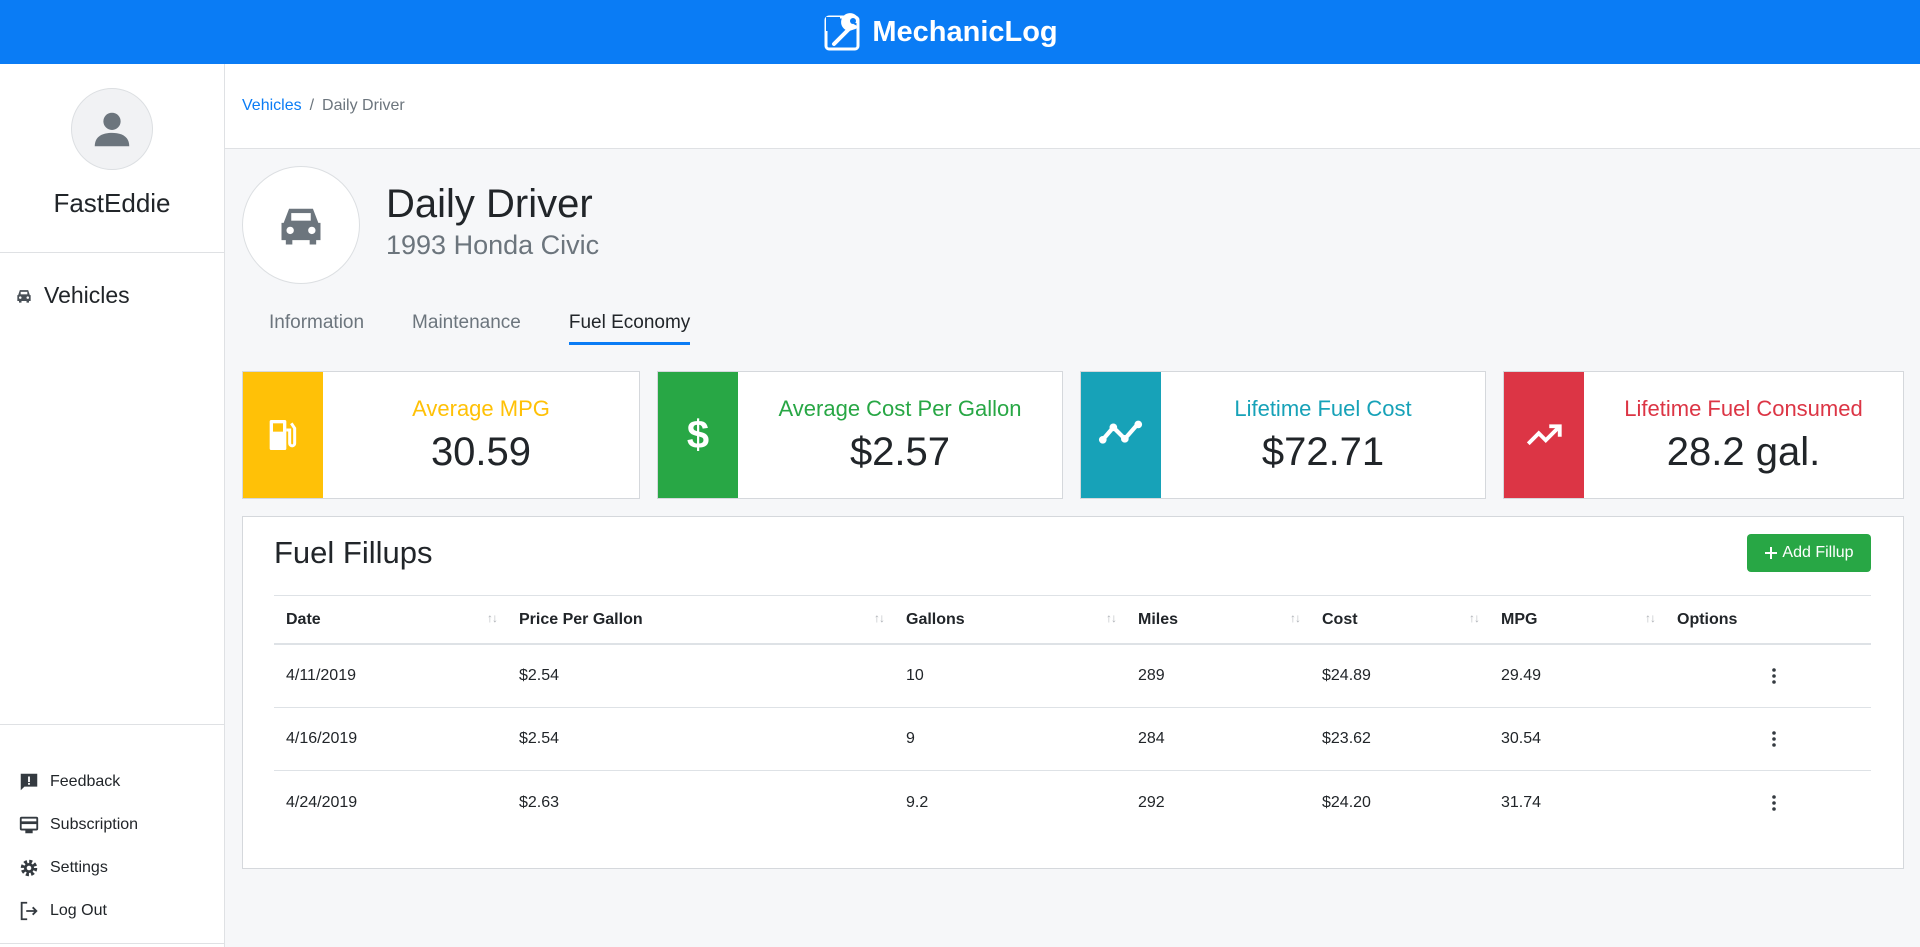 This screenshot has height=947, width=1920. I want to click on cell-gallons: 9, so click(910, 738).